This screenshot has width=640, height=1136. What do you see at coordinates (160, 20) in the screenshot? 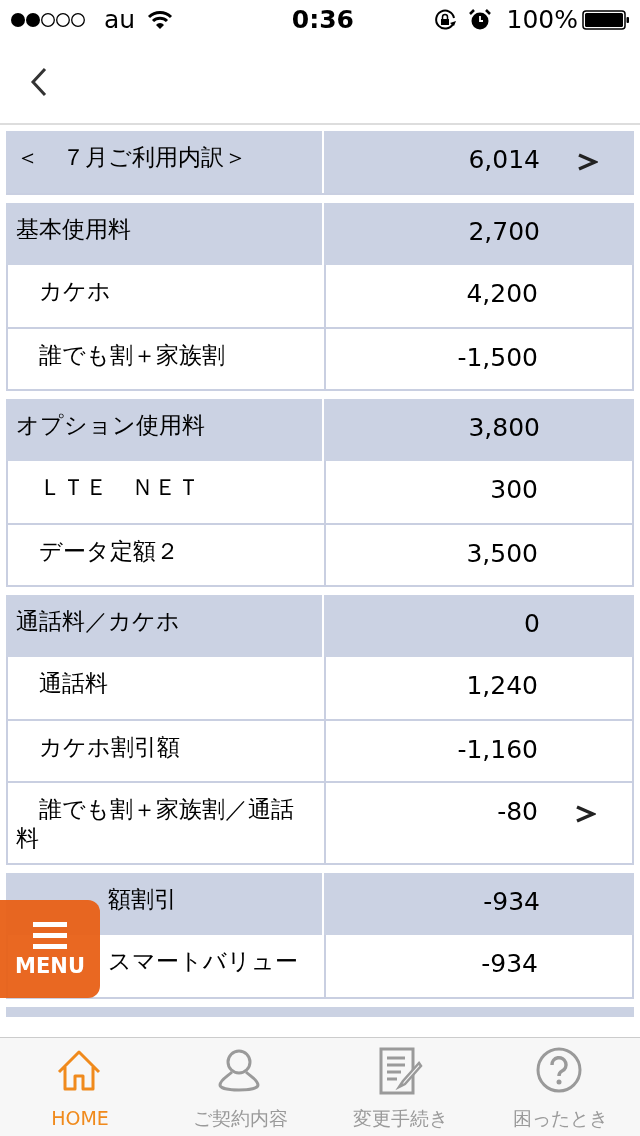
I see `wifi-icon` at bounding box center [160, 20].